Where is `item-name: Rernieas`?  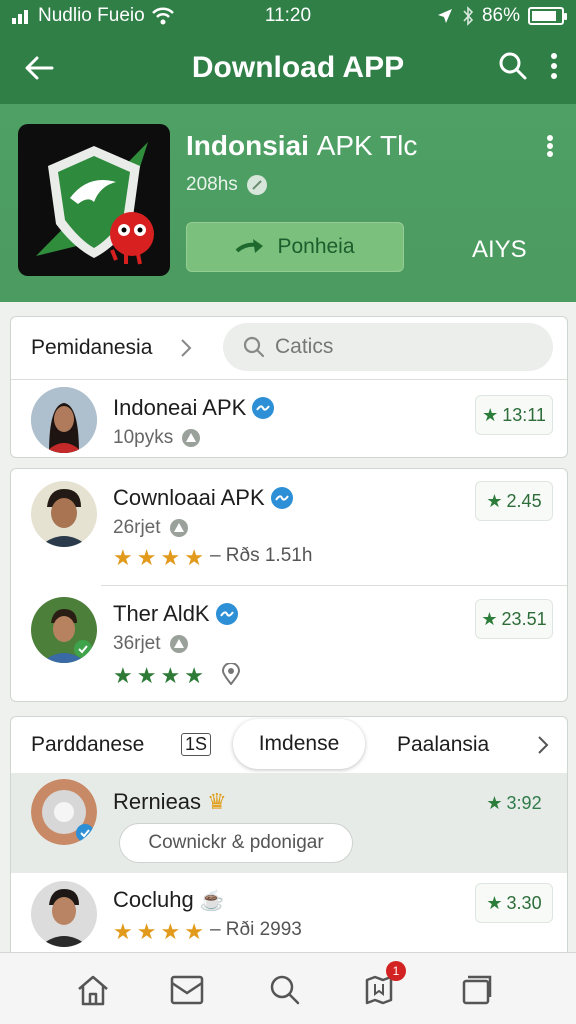 item-name: Rernieas is located at coordinates (157, 801).